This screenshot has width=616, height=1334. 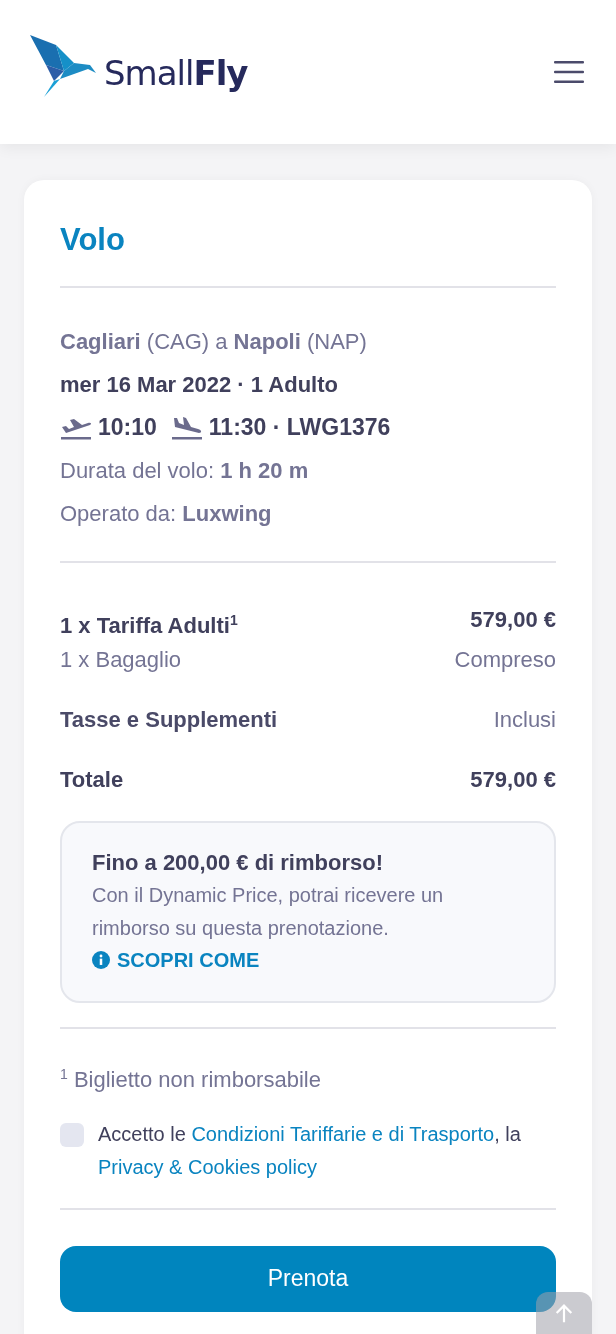 What do you see at coordinates (169, 720) in the screenshot?
I see `price-label: Tasse e Supplementi` at bounding box center [169, 720].